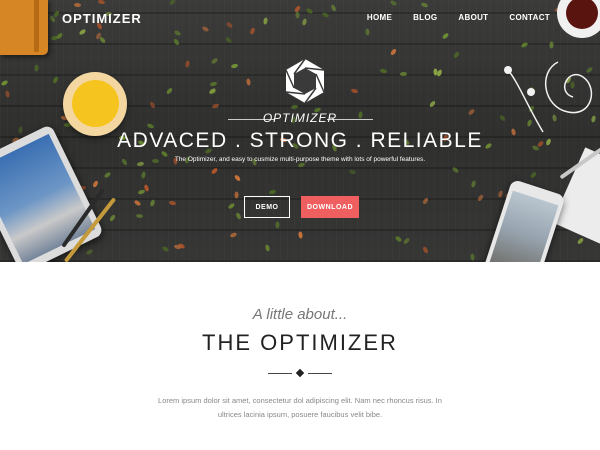 Image resolution: width=600 pixels, height=450 pixels. I want to click on demo-button: DEMO, so click(267, 207).